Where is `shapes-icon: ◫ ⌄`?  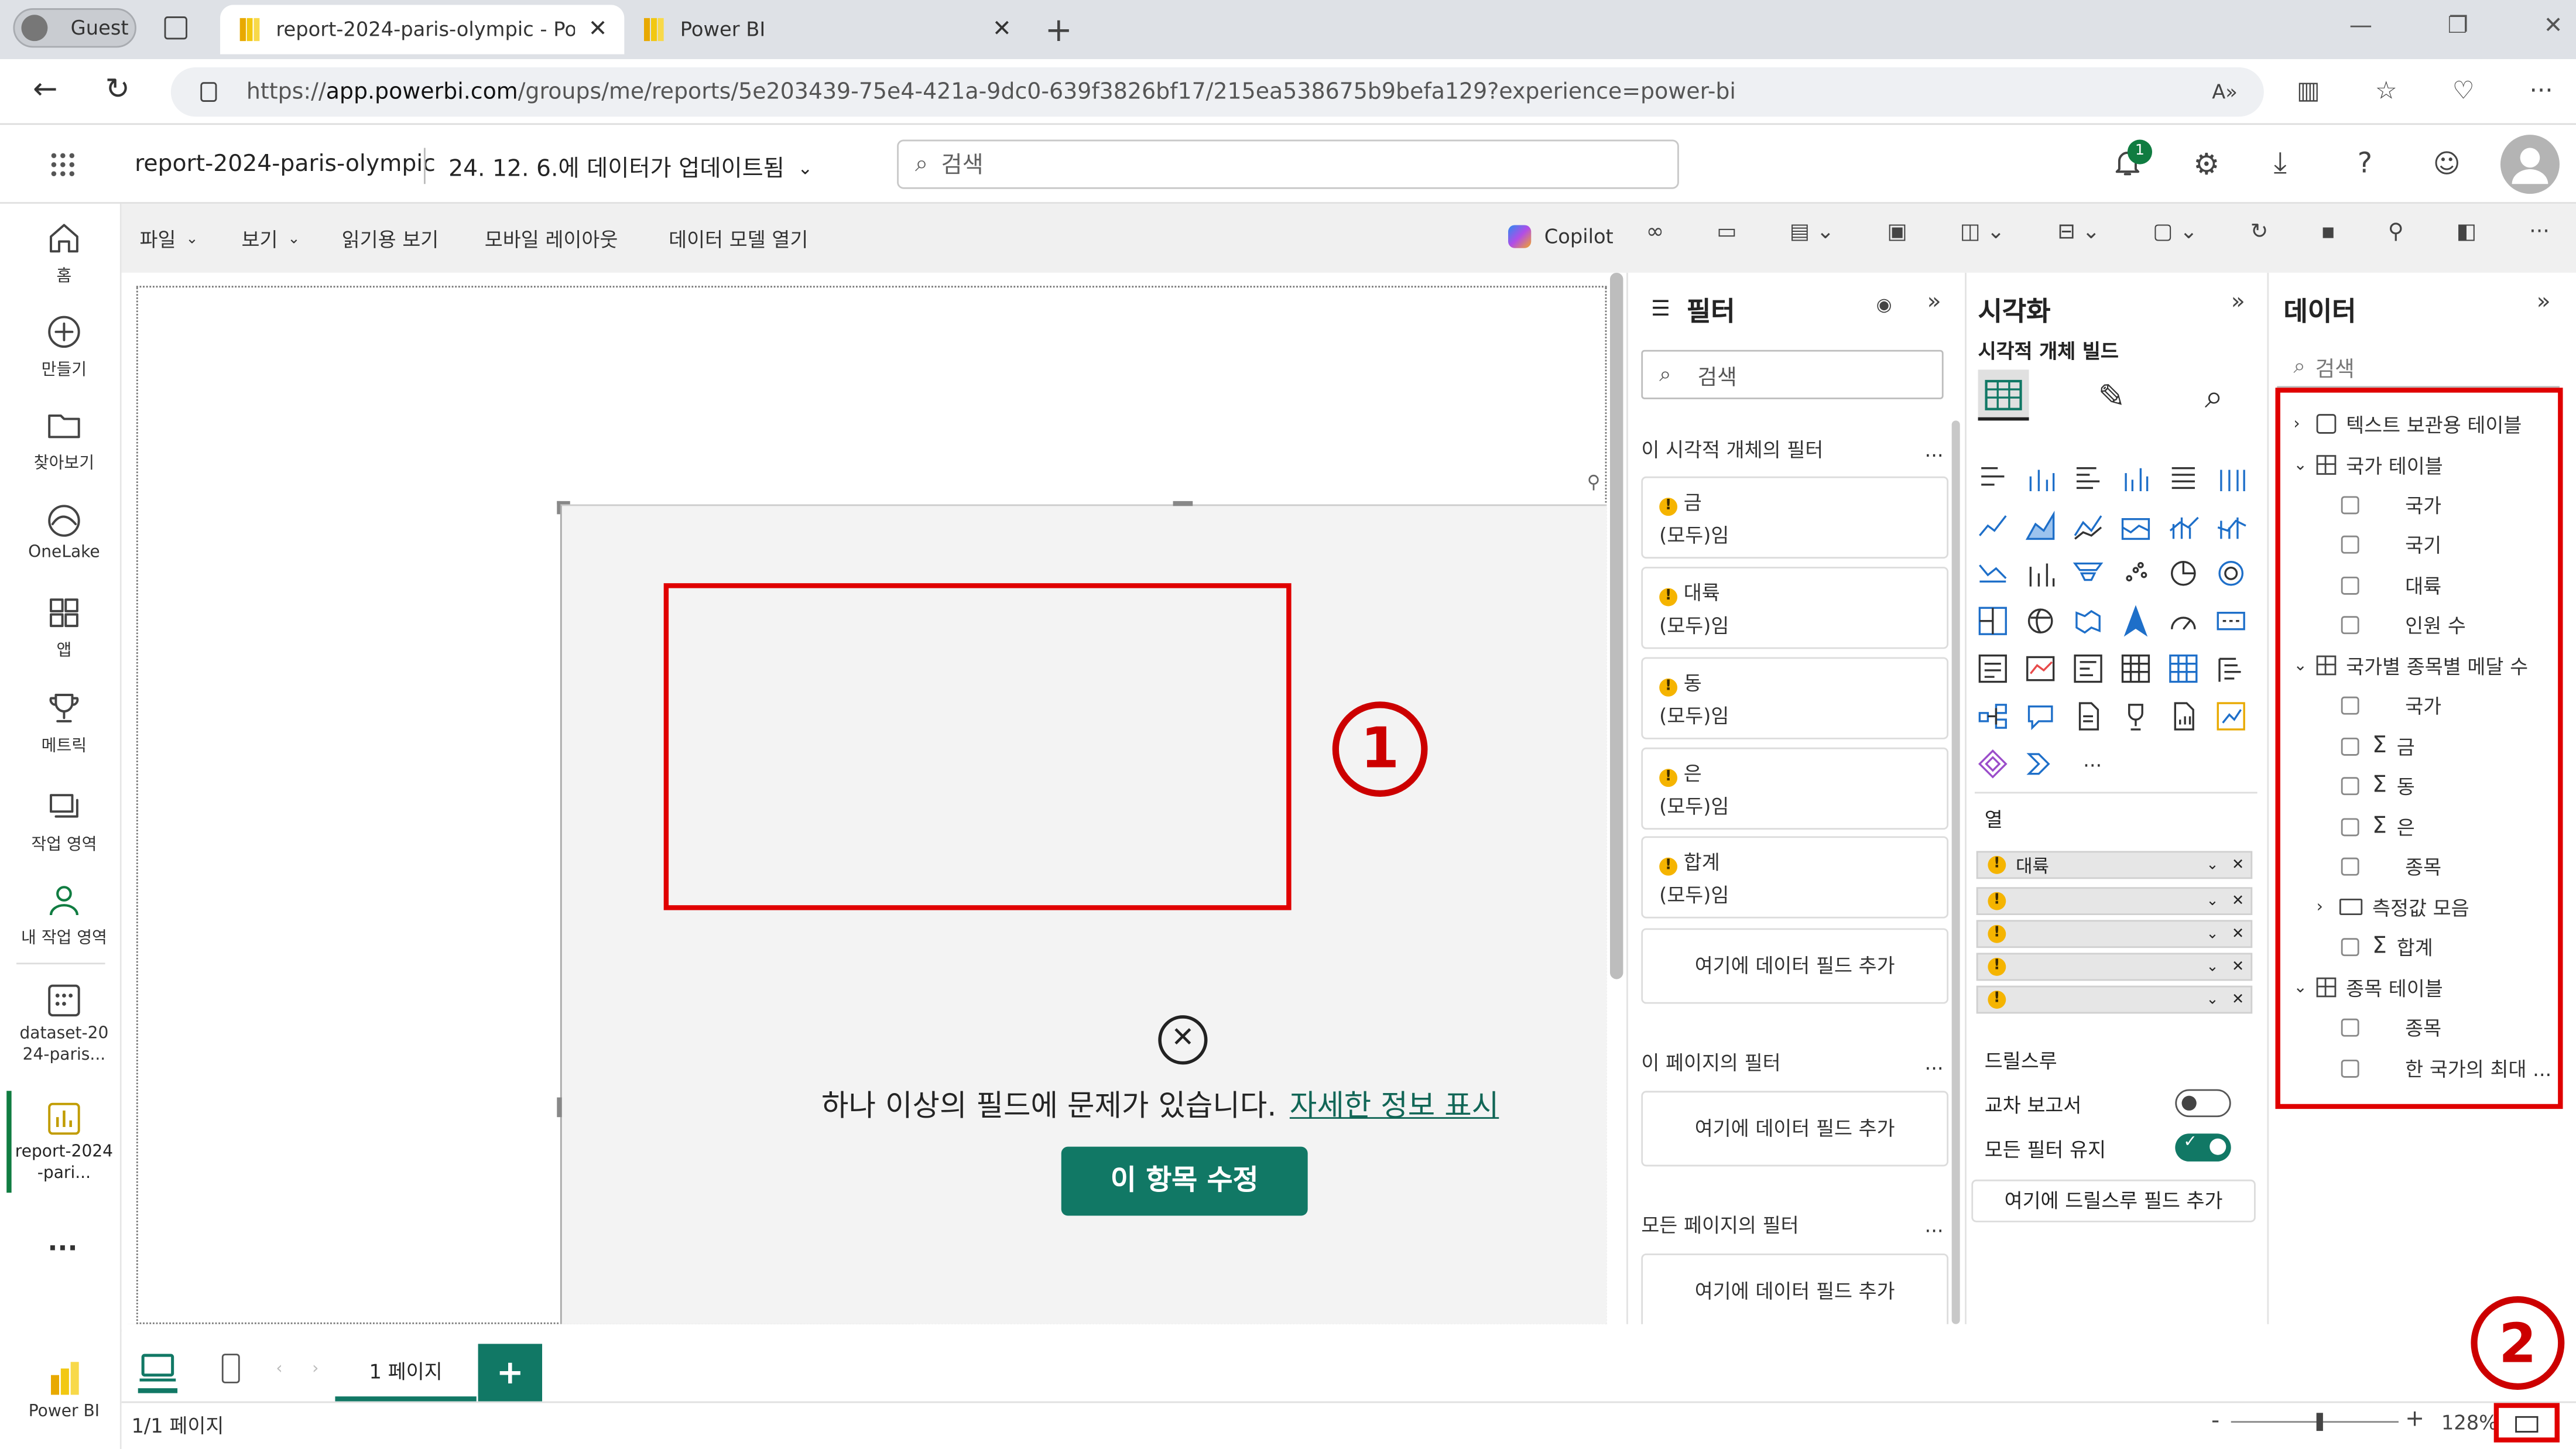 shapes-icon: ◫ ⌄ is located at coordinates (1982, 232).